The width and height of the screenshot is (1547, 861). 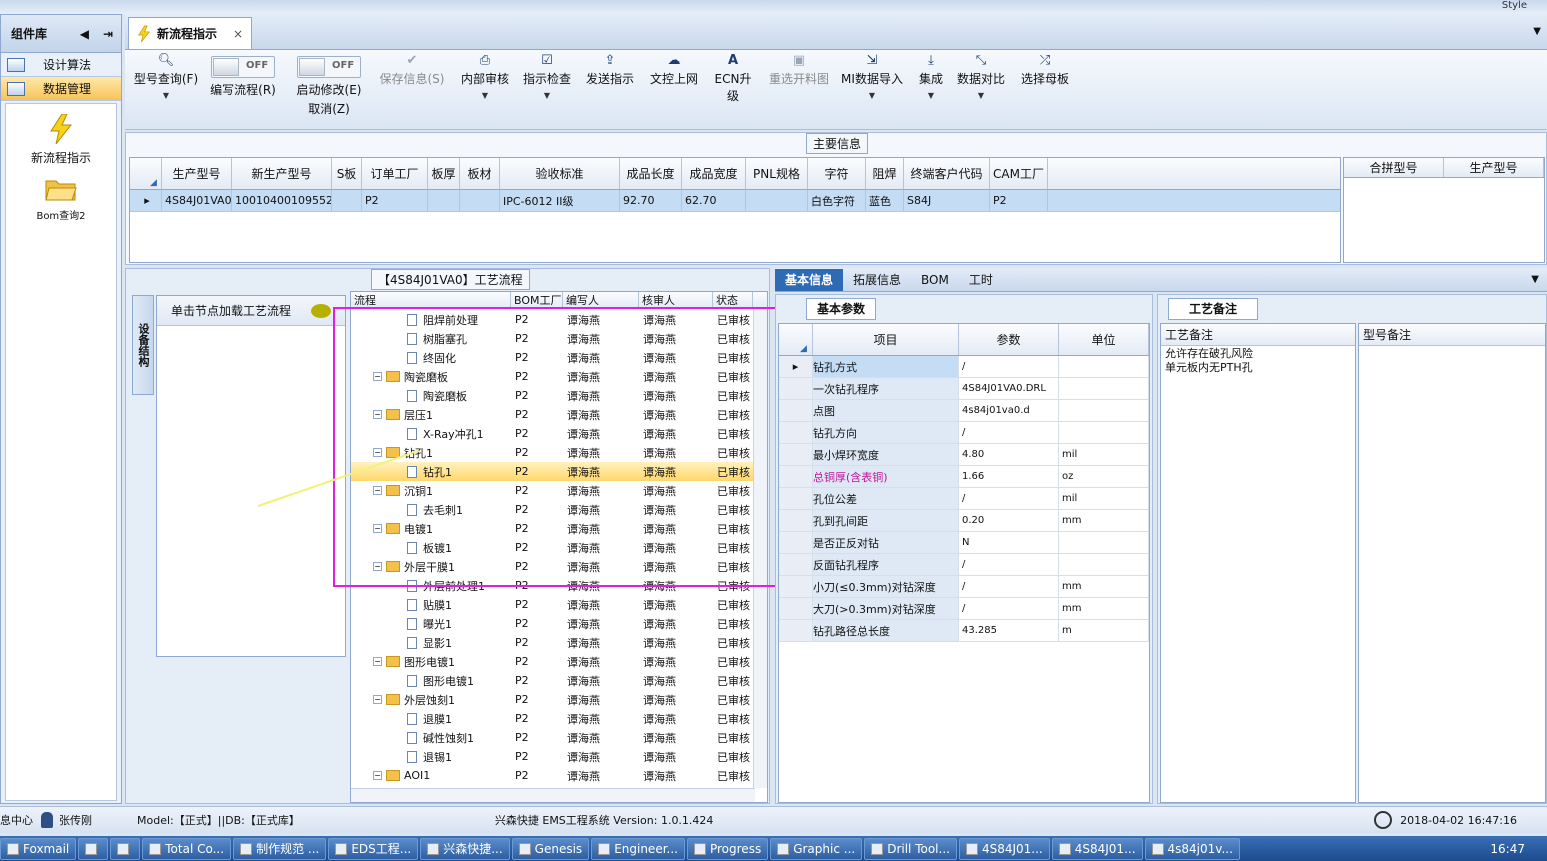 What do you see at coordinates (964, 587) in the screenshot?
I see `table-row: 小刀(≤0.3mm)对钻深度 / mm` at bounding box center [964, 587].